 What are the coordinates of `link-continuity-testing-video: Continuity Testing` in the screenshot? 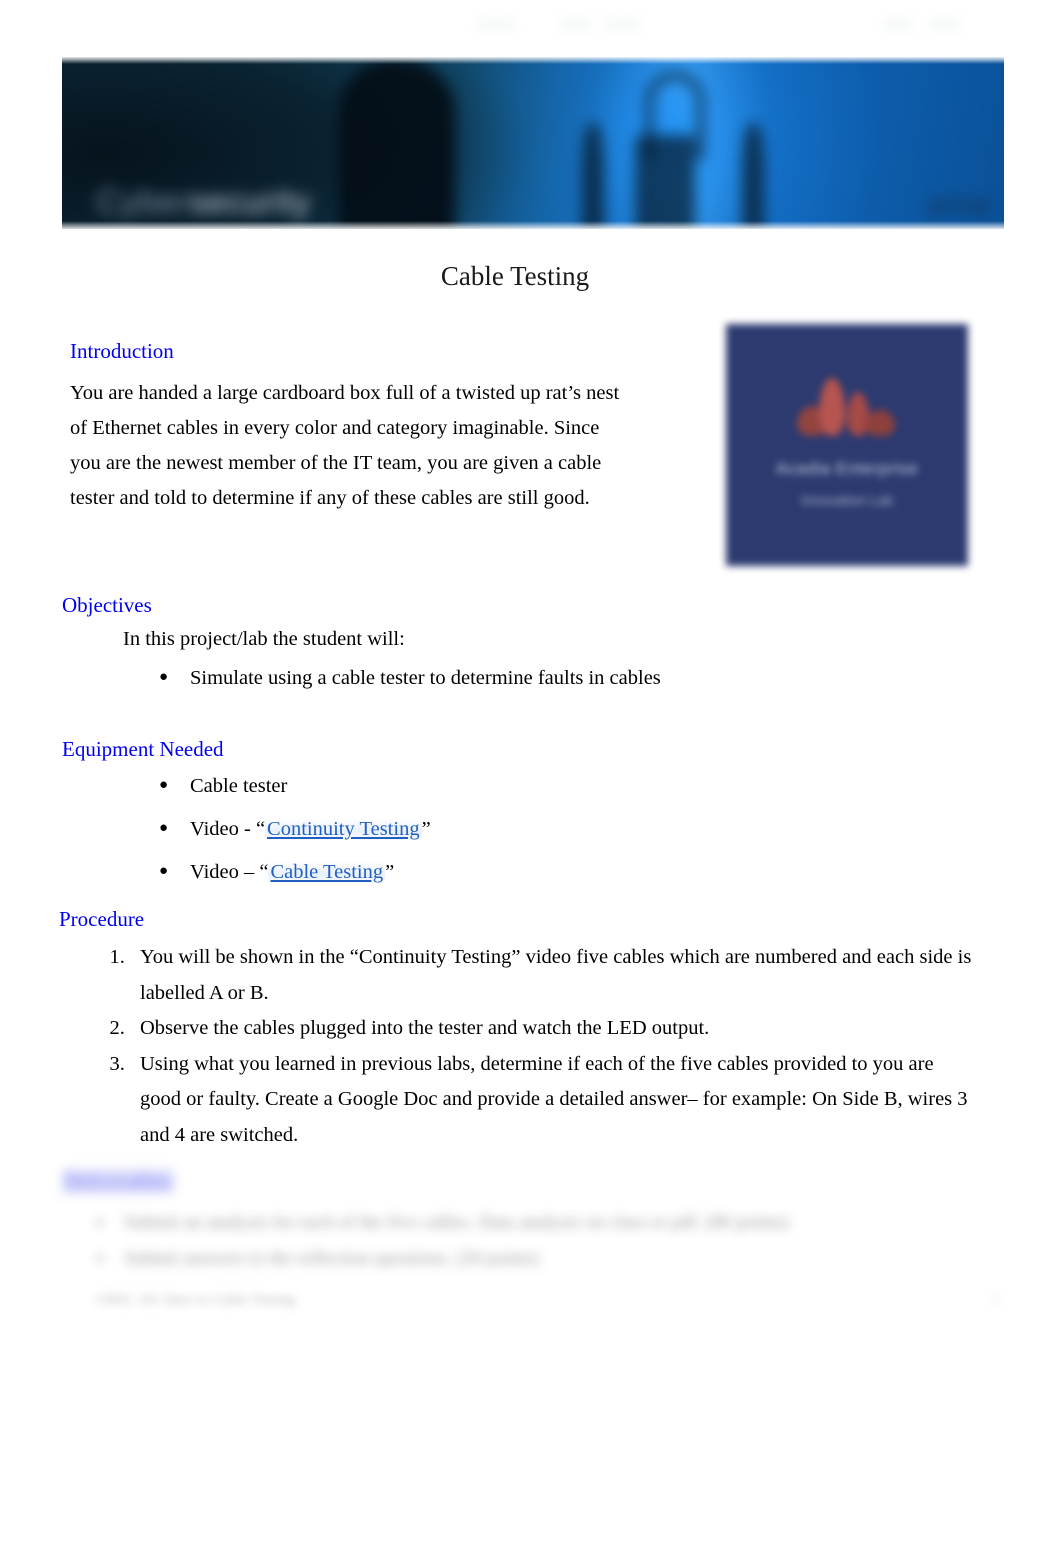 It's located at (343, 829).